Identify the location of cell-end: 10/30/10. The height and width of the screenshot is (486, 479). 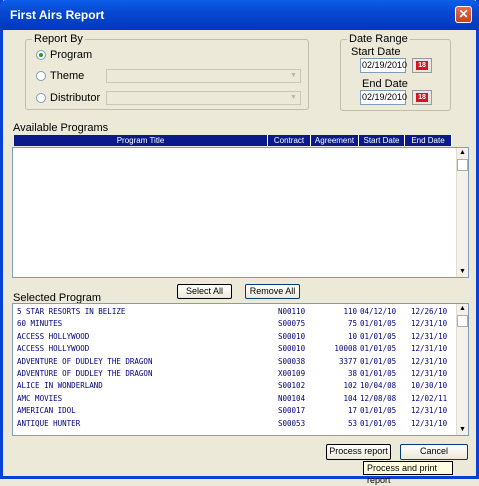
(429, 386).